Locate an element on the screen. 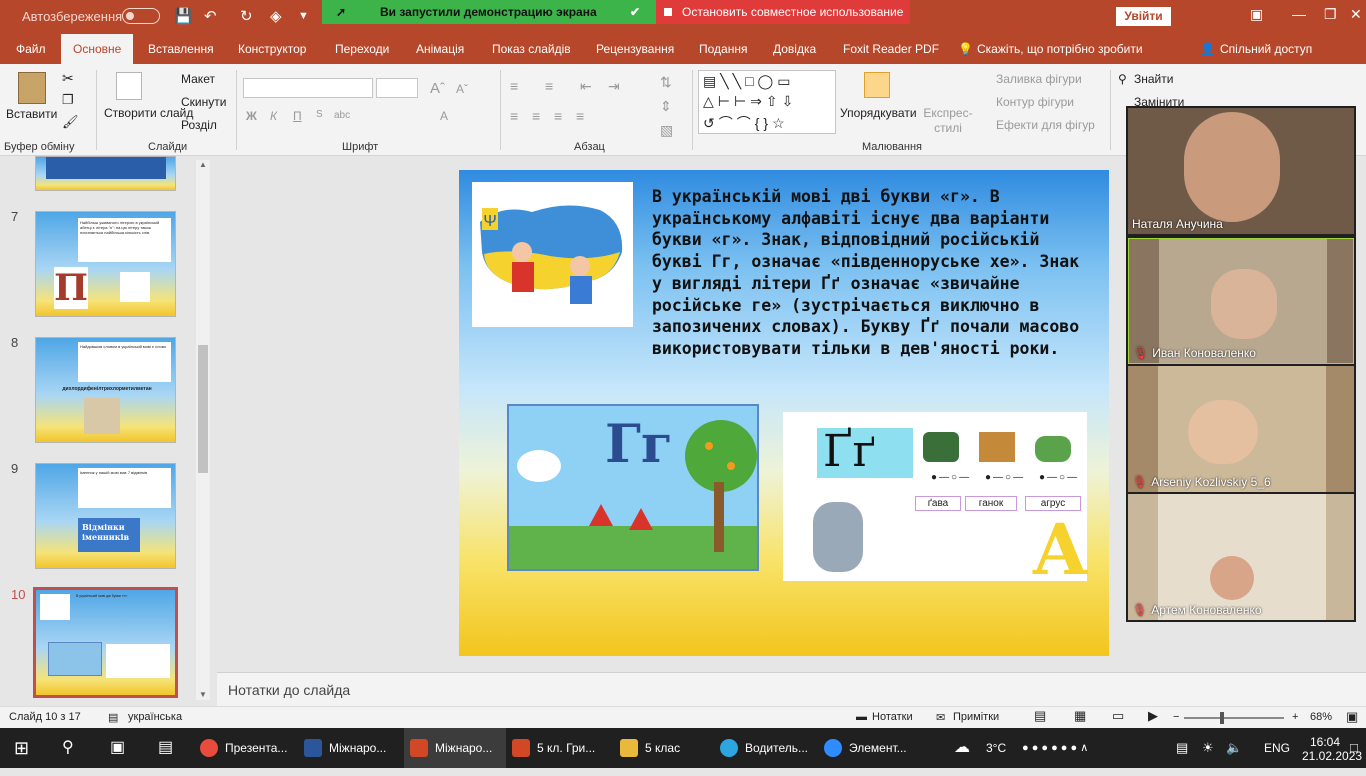 The width and height of the screenshot is (1366, 776). arrange-icon is located at coordinates (877, 85).